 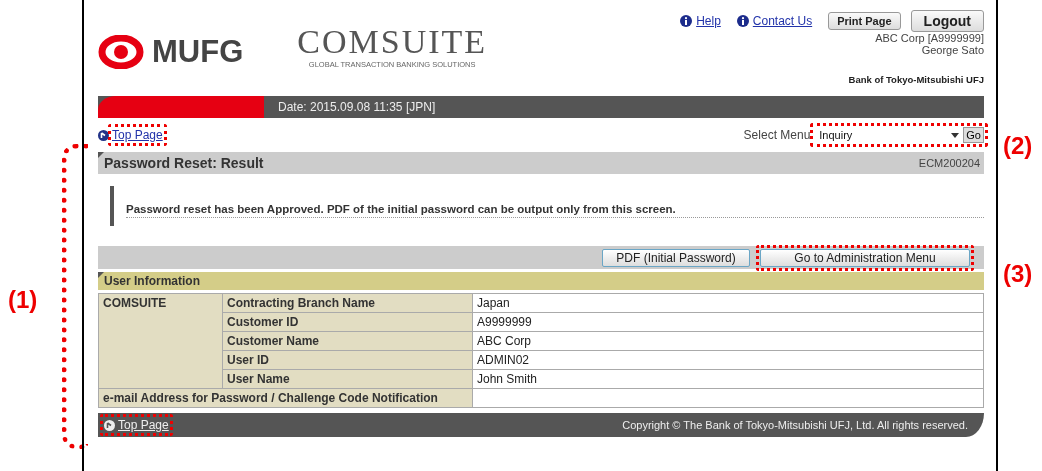 What do you see at coordinates (889, 135) in the screenshot?
I see `menu-dropdown: Inquiry` at bounding box center [889, 135].